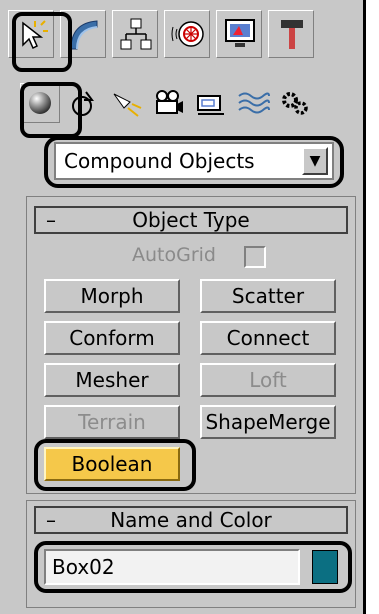 This screenshot has width=379, height=614. What do you see at coordinates (112, 422) in the screenshot?
I see `terrain-button: Terrain` at bounding box center [112, 422].